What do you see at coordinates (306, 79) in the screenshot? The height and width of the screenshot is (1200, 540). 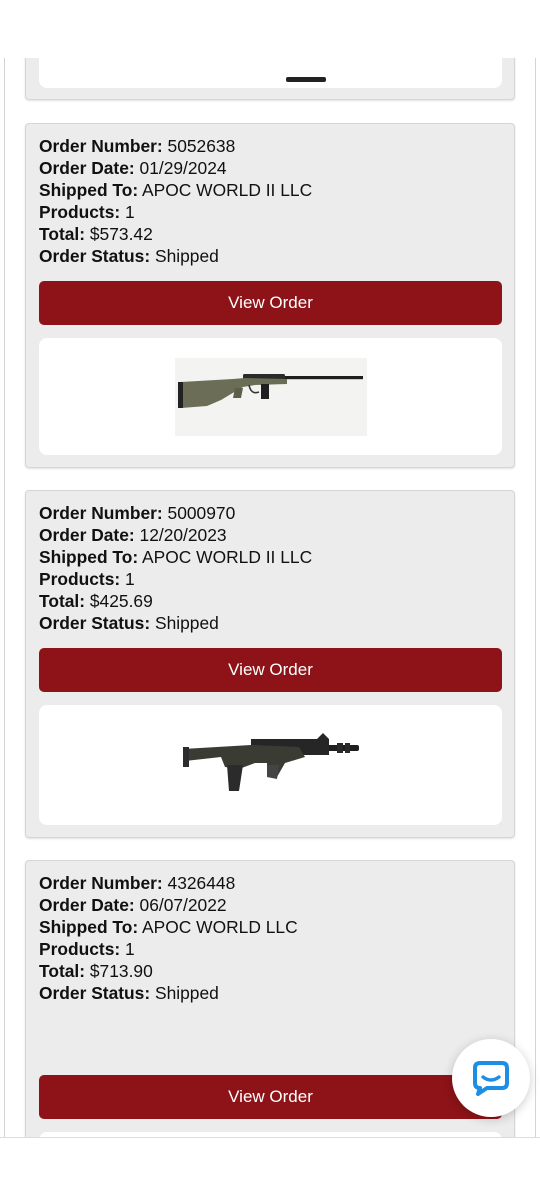 I see `product-image-fragment` at bounding box center [306, 79].